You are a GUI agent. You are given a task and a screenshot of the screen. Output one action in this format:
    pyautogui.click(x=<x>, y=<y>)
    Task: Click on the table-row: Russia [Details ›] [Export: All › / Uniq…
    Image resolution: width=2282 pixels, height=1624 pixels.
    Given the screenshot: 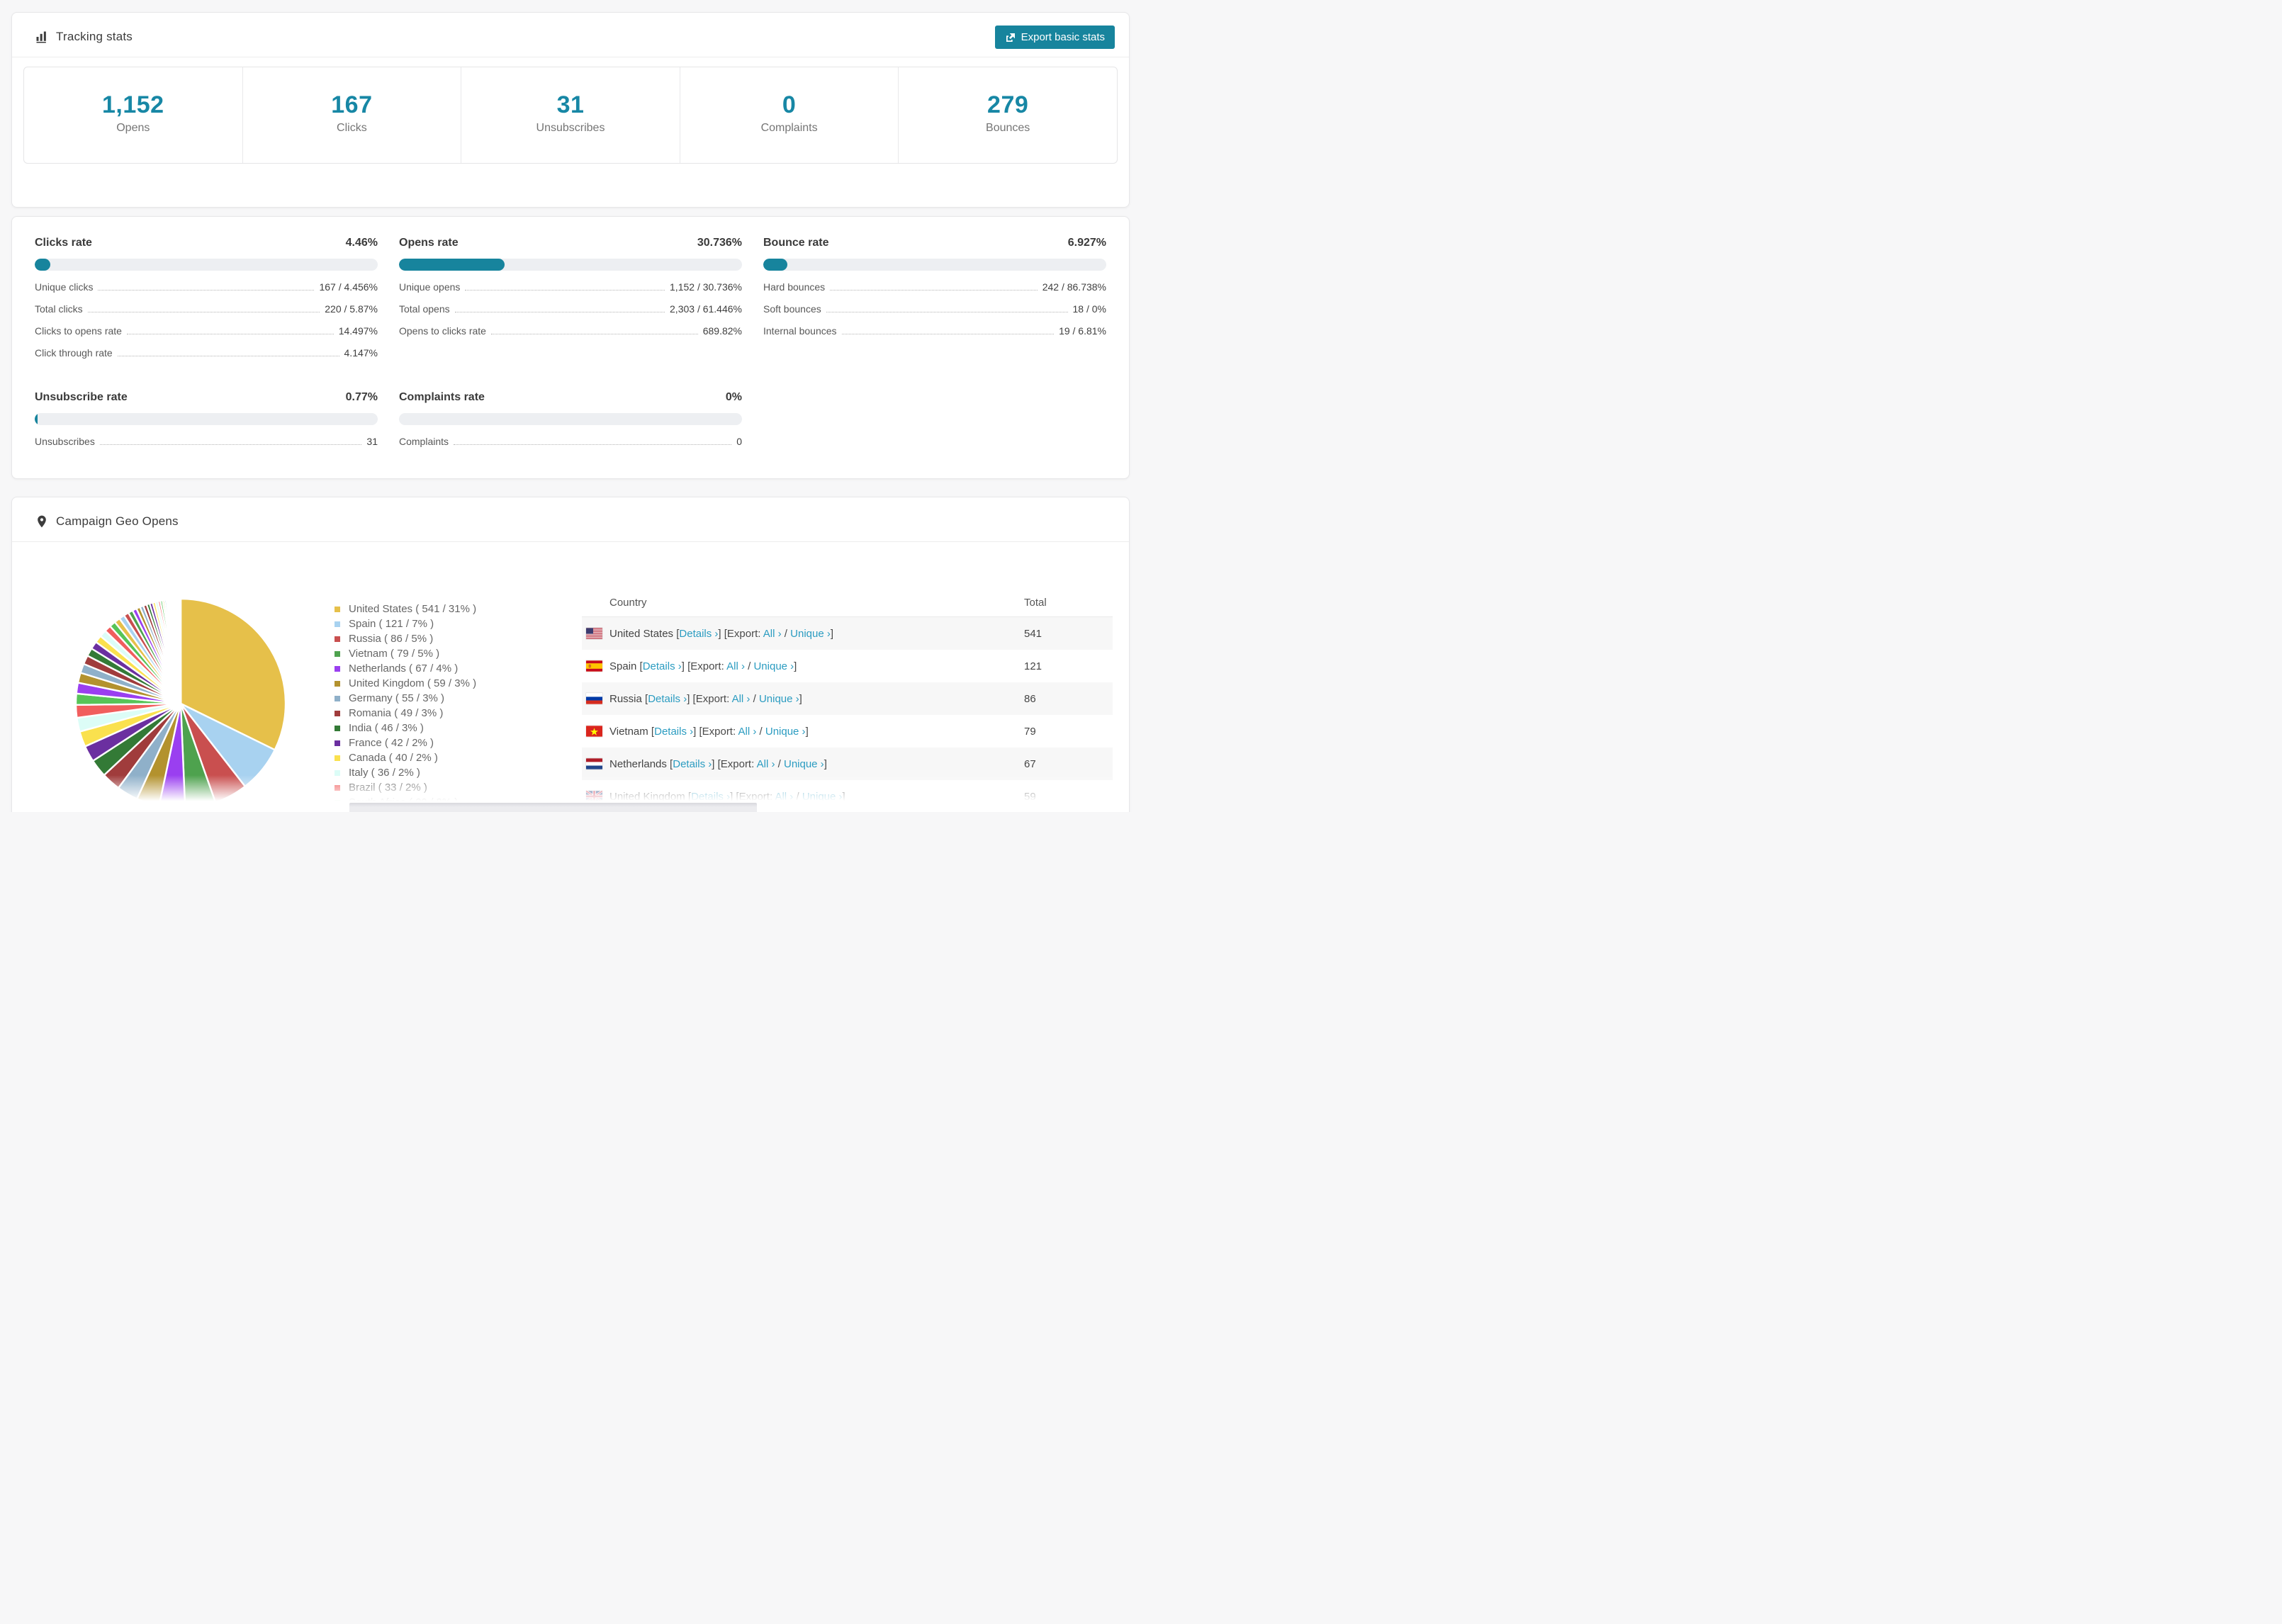 What is the action you would take?
    pyautogui.click(x=847, y=699)
    